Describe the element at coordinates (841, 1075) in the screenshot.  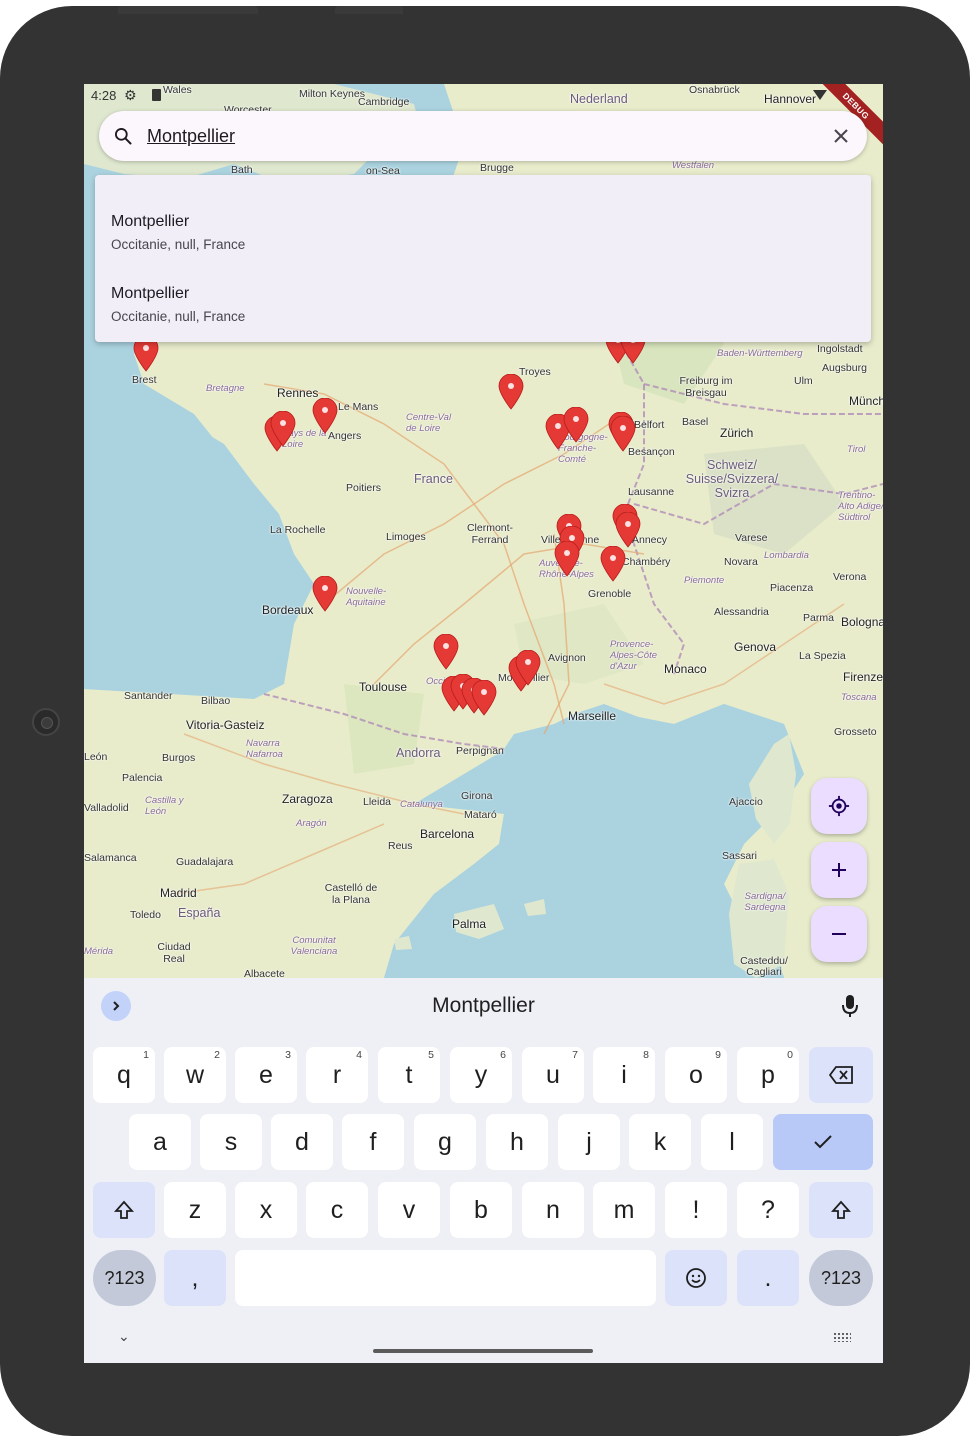
I see `backspace-key` at that location.